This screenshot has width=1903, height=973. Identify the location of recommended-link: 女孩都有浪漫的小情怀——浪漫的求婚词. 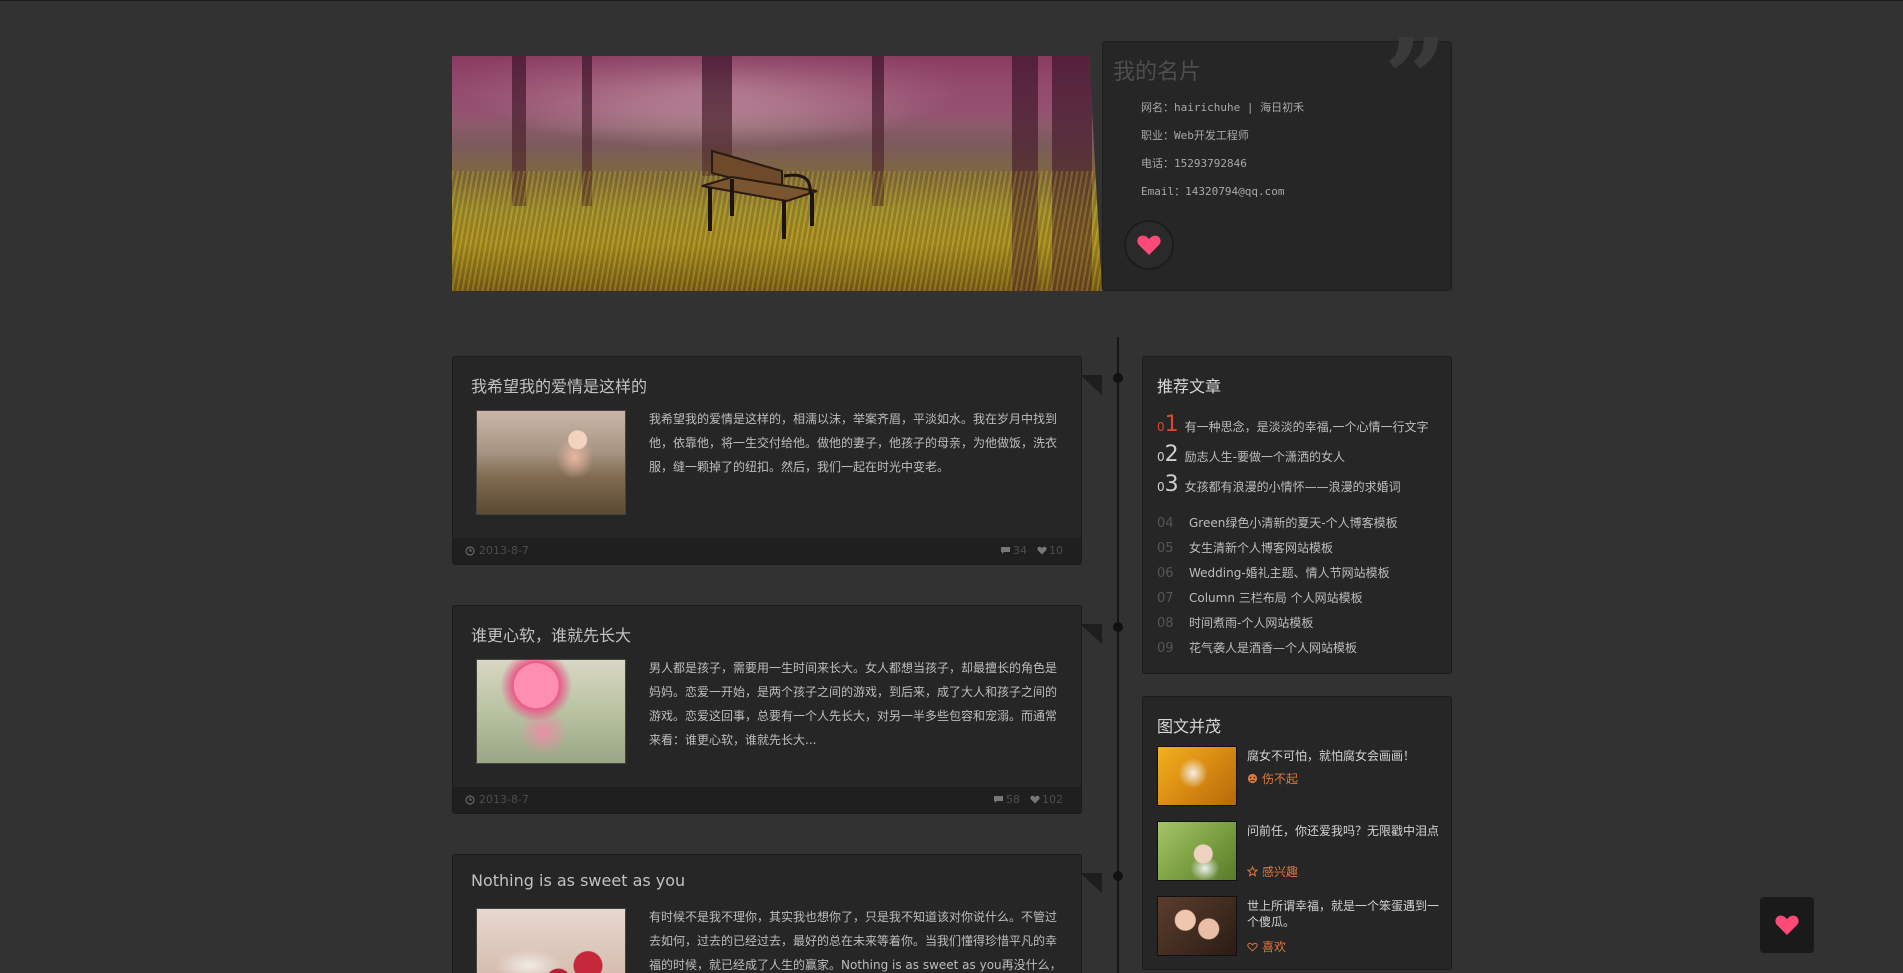
(1293, 486).